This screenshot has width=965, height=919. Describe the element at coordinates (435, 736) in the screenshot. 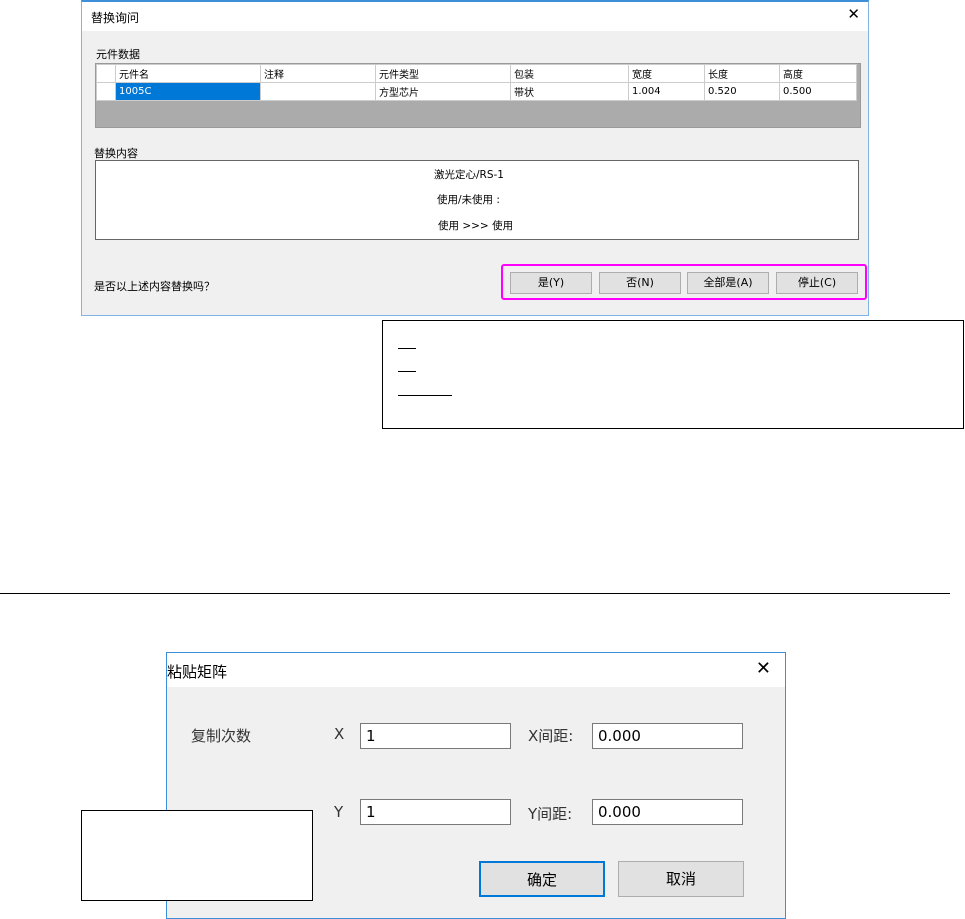

I see `x-count-input` at that location.